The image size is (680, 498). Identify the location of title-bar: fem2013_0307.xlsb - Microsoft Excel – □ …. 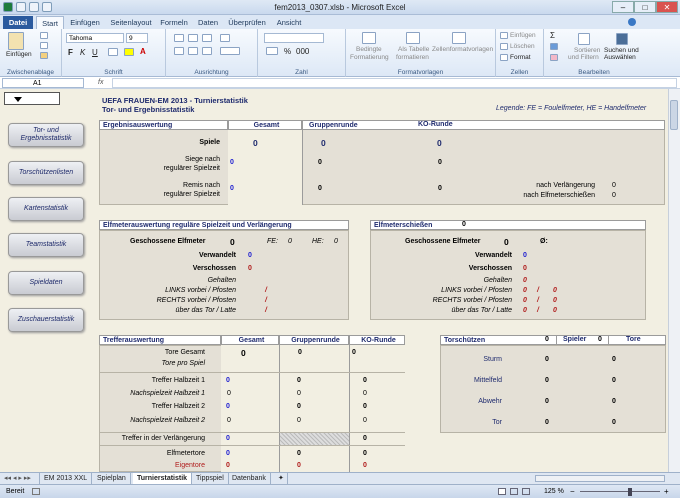
(340, 7).